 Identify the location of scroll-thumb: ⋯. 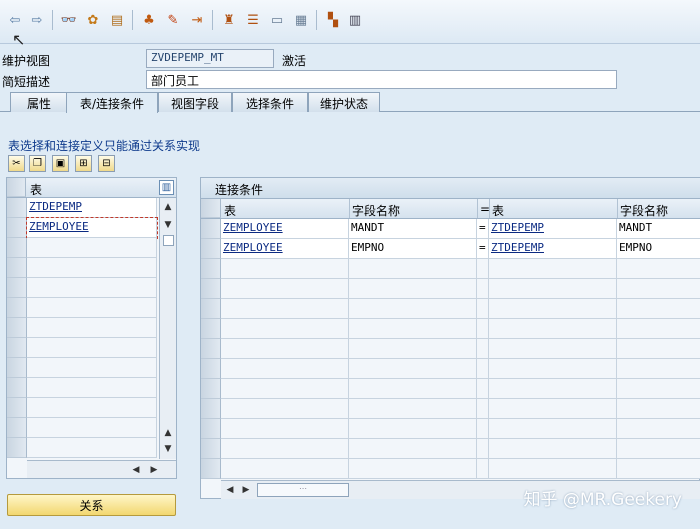
(303, 490).